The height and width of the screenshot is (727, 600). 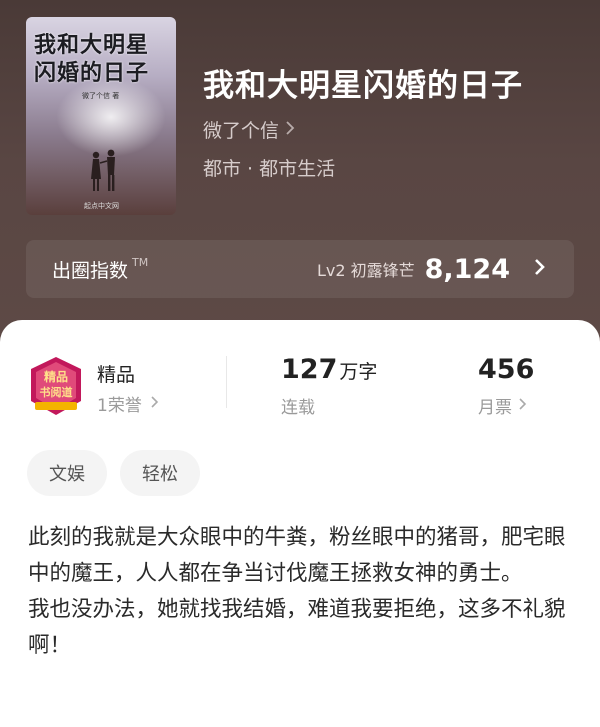 I want to click on quality-badge-icon: 精品 书阅道, so click(x=56, y=386).